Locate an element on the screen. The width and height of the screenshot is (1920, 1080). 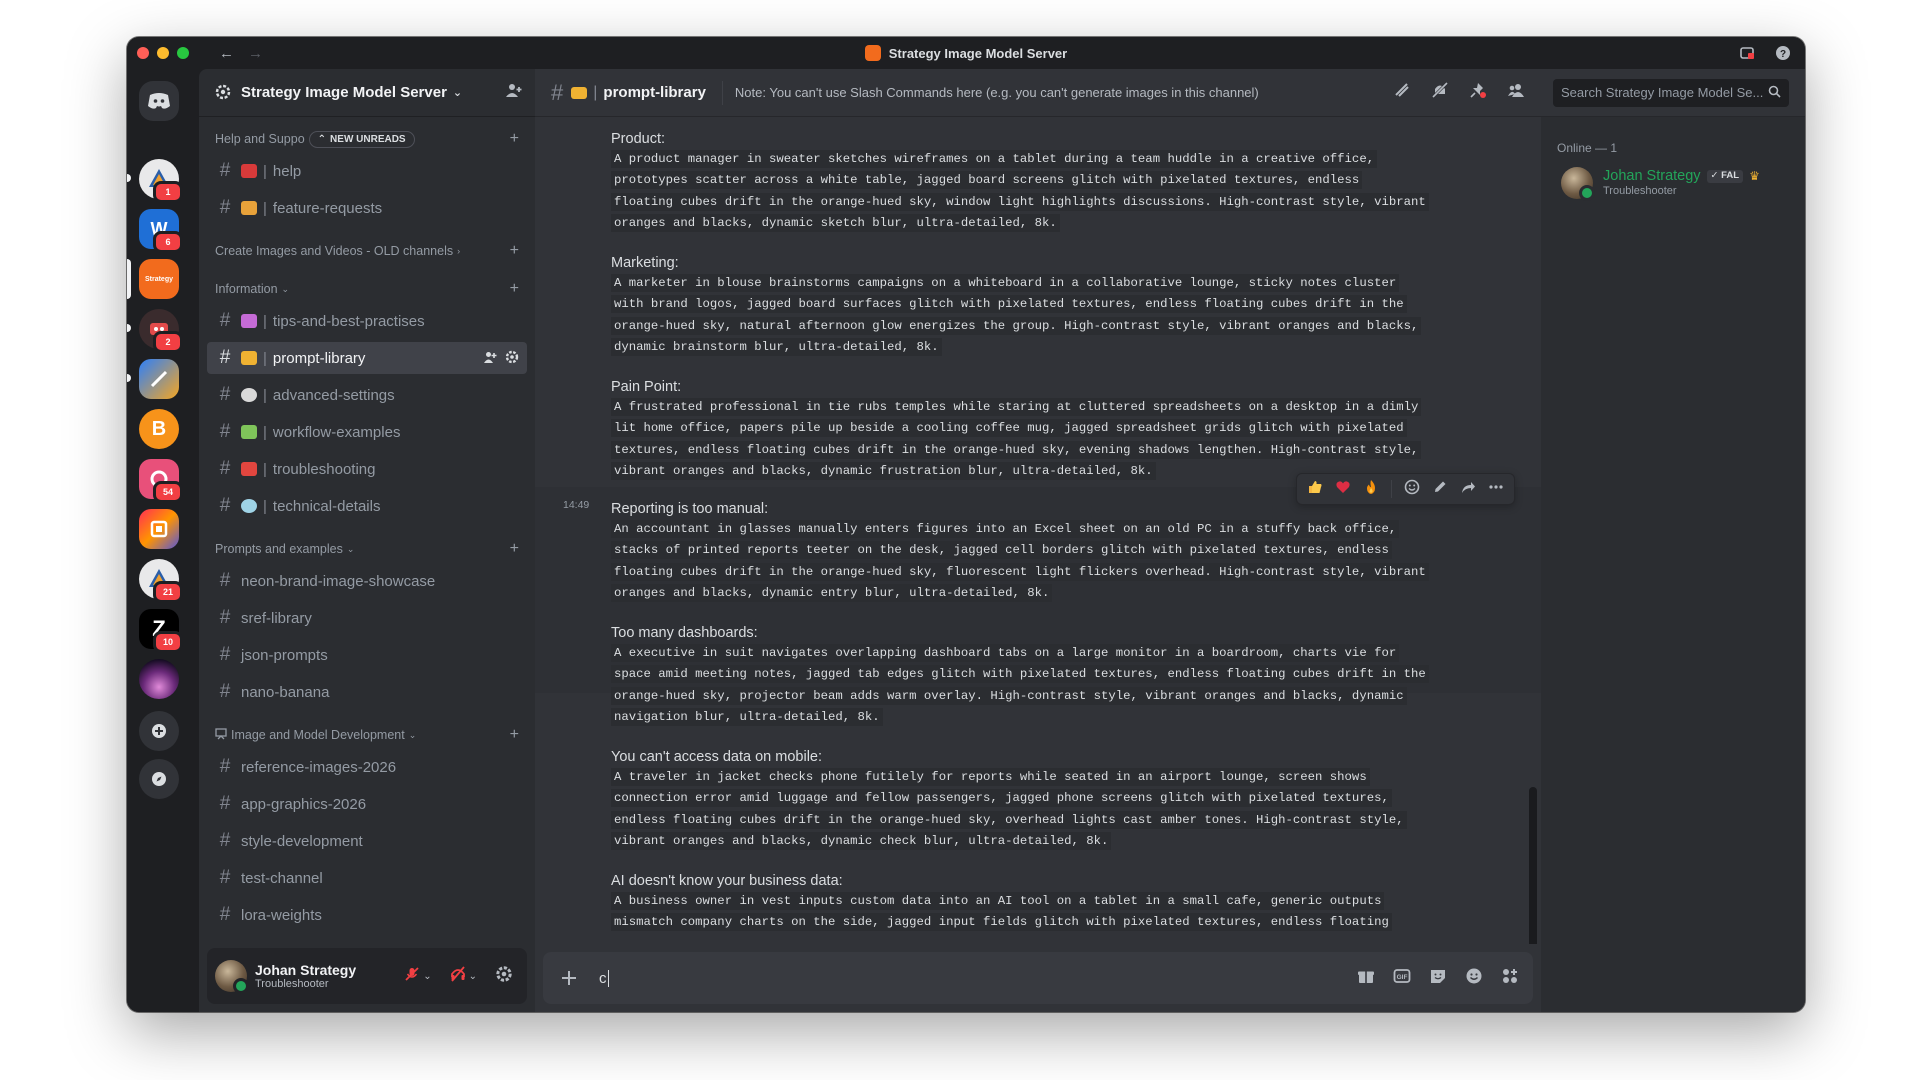
server-icon-strategy: Strategy is located at coordinates (159, 279).